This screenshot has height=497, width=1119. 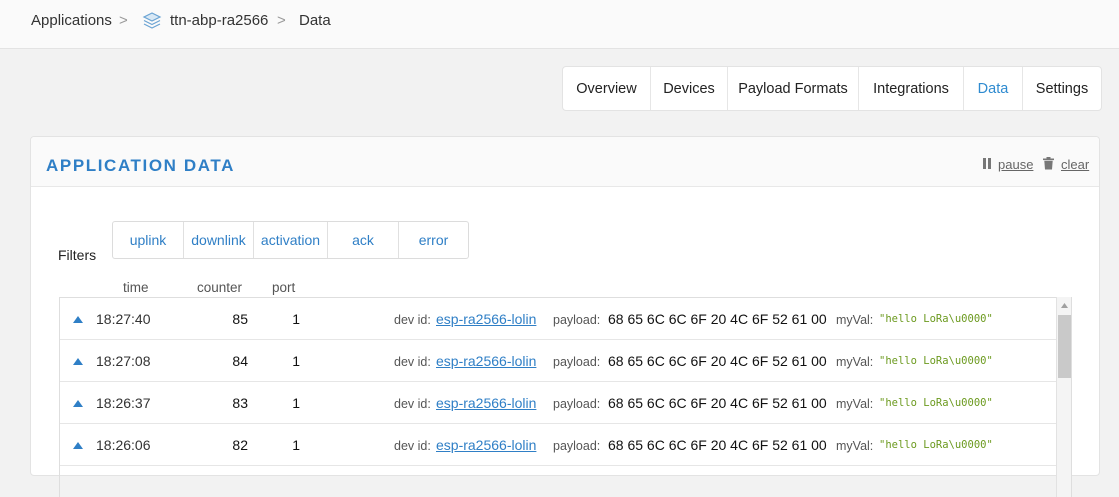 What do you see at coordinates (987, 163) in the screenshot?
I see `pause-icon` at bounding box center [987, 163].